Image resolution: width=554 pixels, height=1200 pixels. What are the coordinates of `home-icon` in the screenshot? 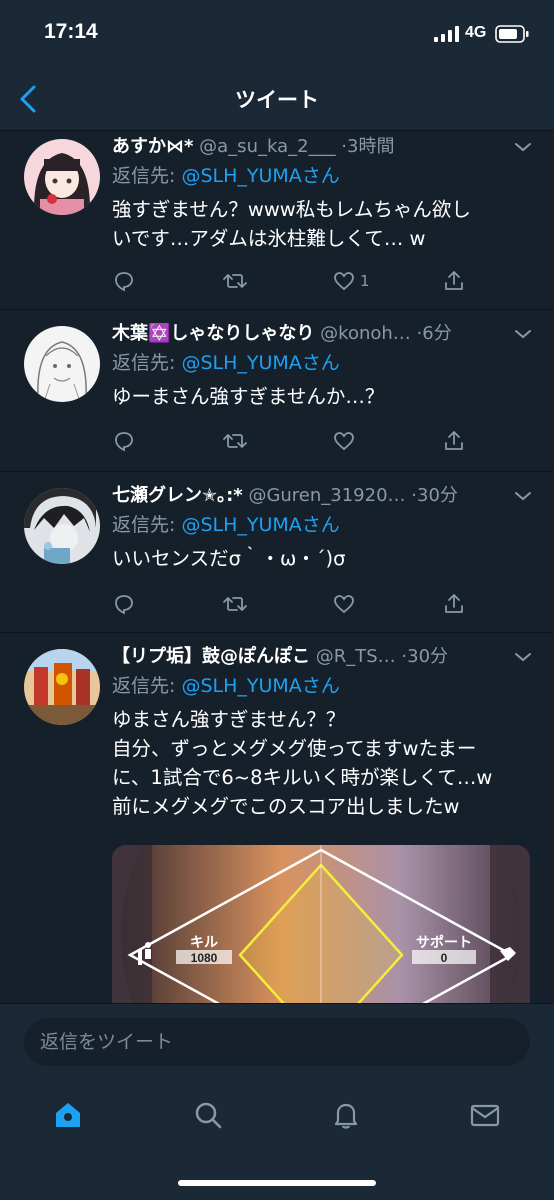 It's located at (68, 1115).